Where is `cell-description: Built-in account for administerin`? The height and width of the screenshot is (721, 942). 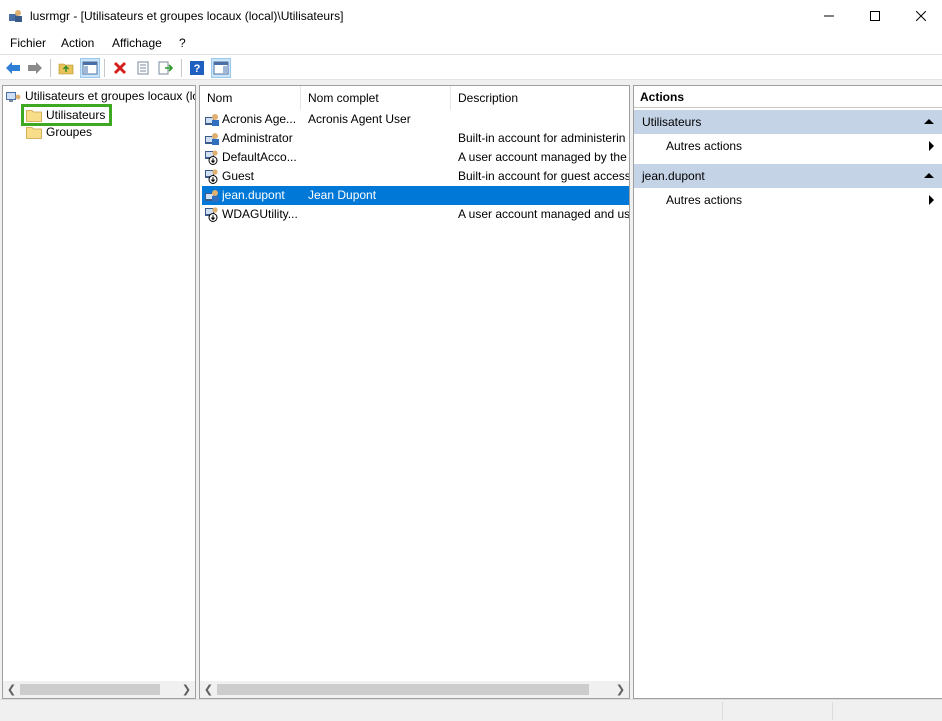
cell-description: Built-in account for administerin is located at coordinates (542, 138).